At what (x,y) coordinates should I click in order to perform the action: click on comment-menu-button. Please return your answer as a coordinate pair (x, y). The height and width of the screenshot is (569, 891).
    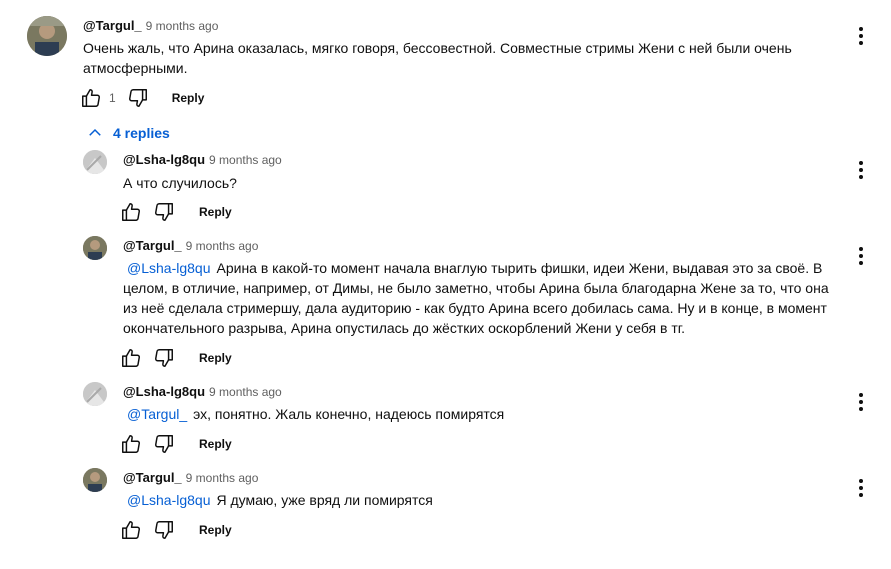
    Looking at the image, I should click on (861, 36).